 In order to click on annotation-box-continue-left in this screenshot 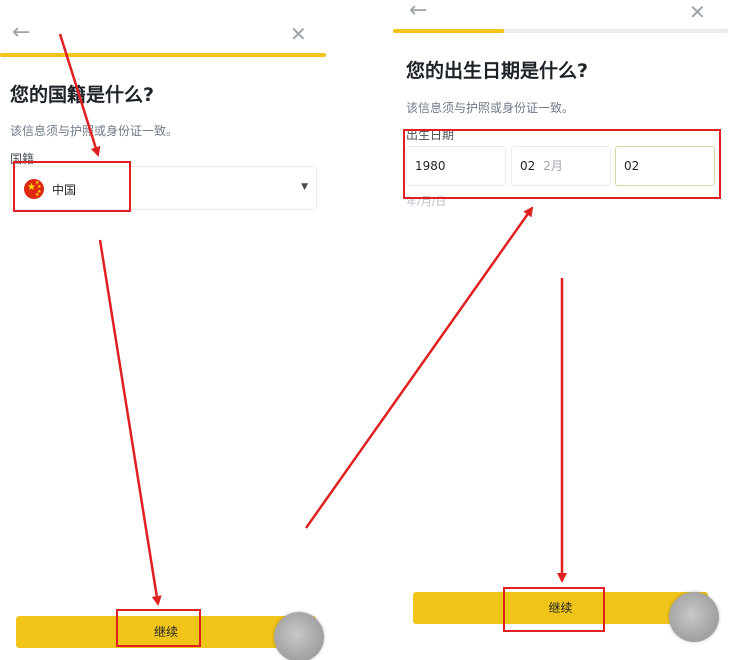, I will do `click(158, 628)`.